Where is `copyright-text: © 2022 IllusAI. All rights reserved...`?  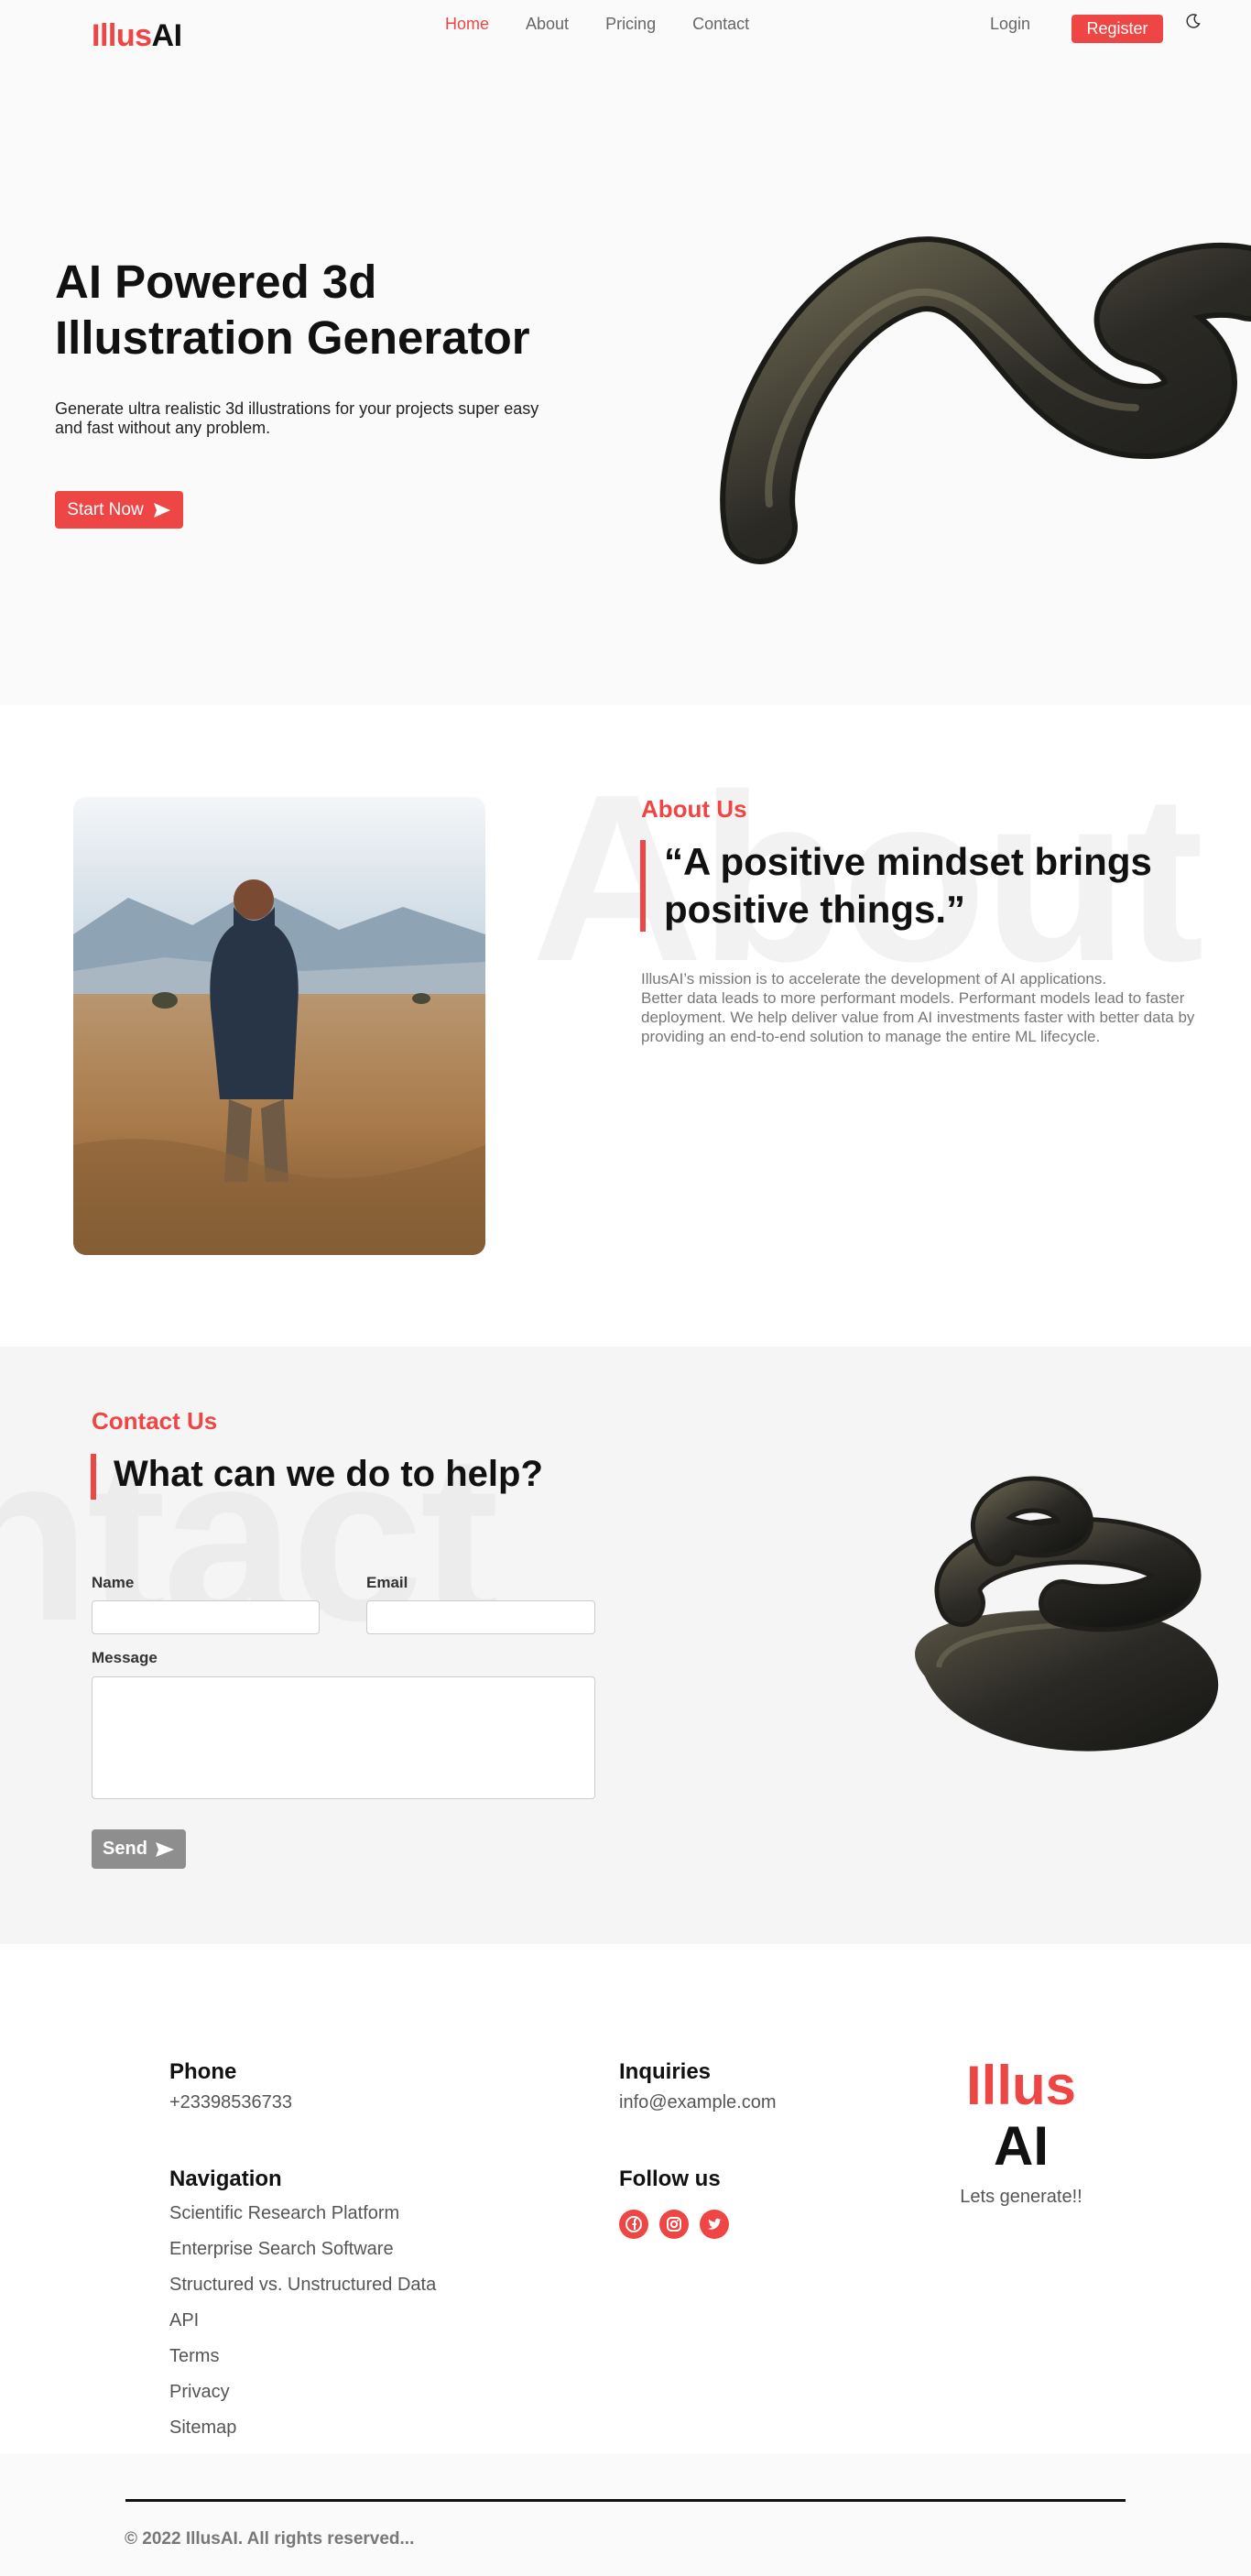 copyright-text: © 2022 IllusAI. All rights reserved... is located at coordinates (270, 2539).